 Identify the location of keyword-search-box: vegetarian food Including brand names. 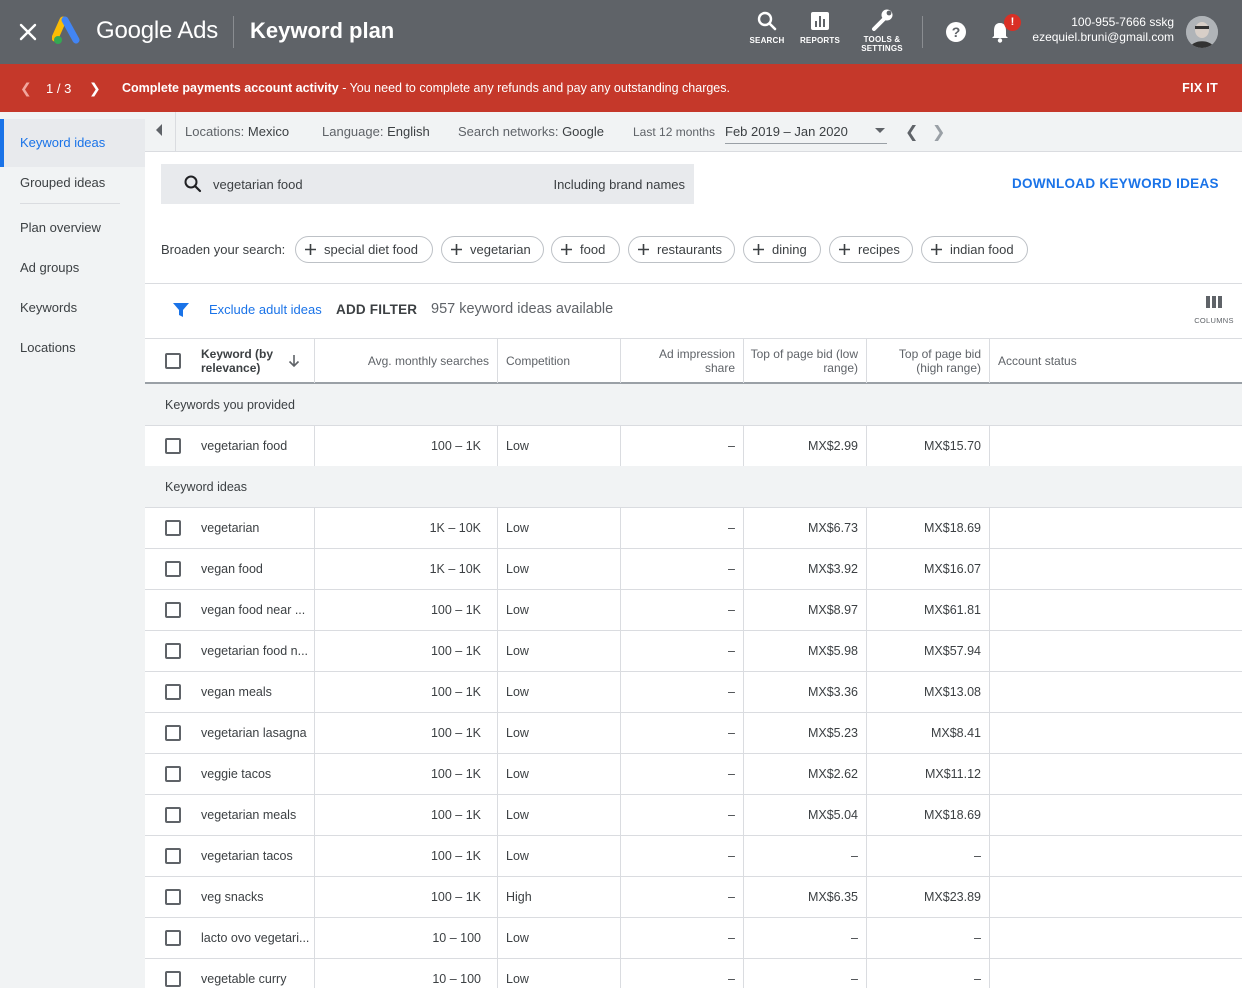
(427, 184).